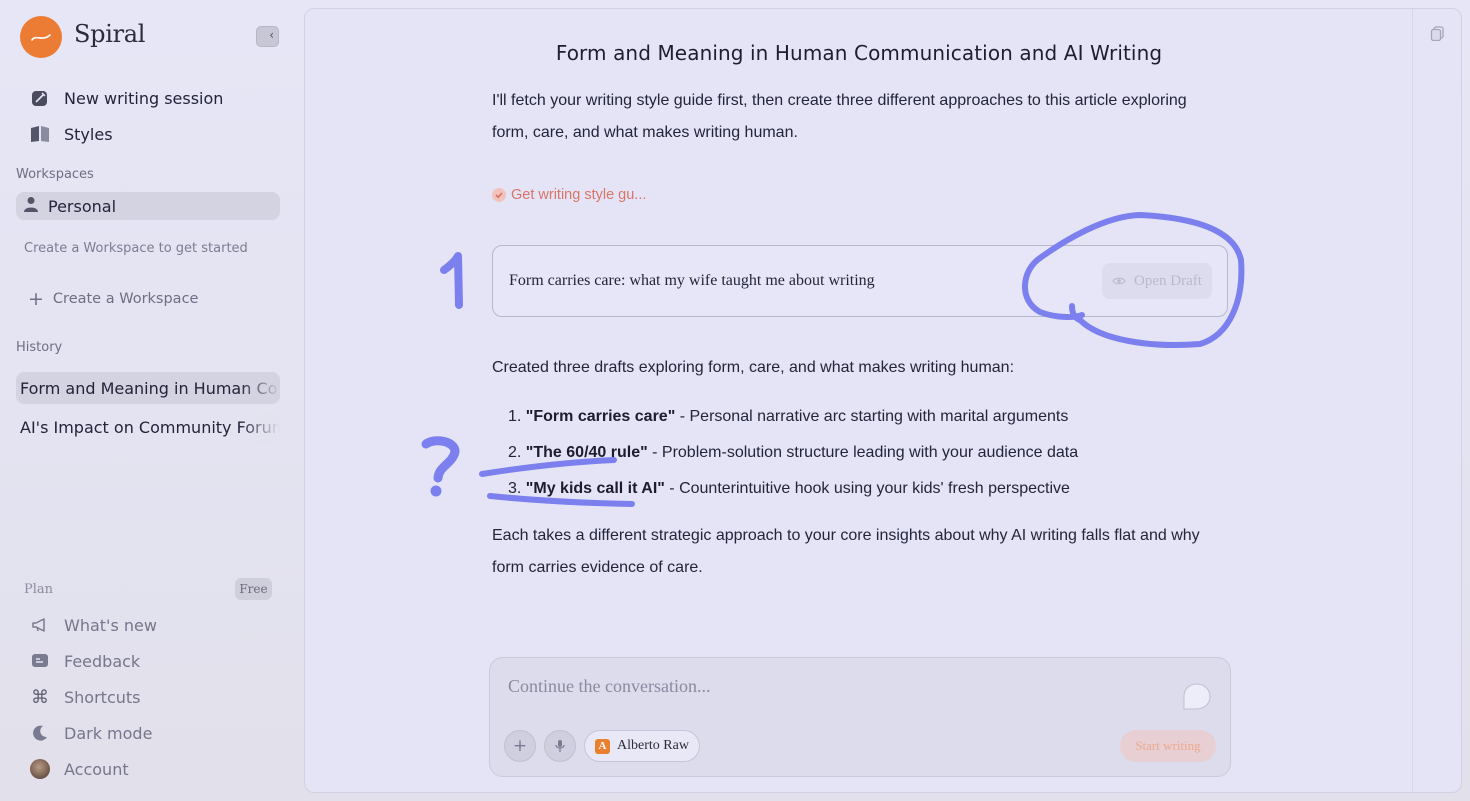  I want to click on history-item: Form and Meaning in Human Co, so click(148, 388).